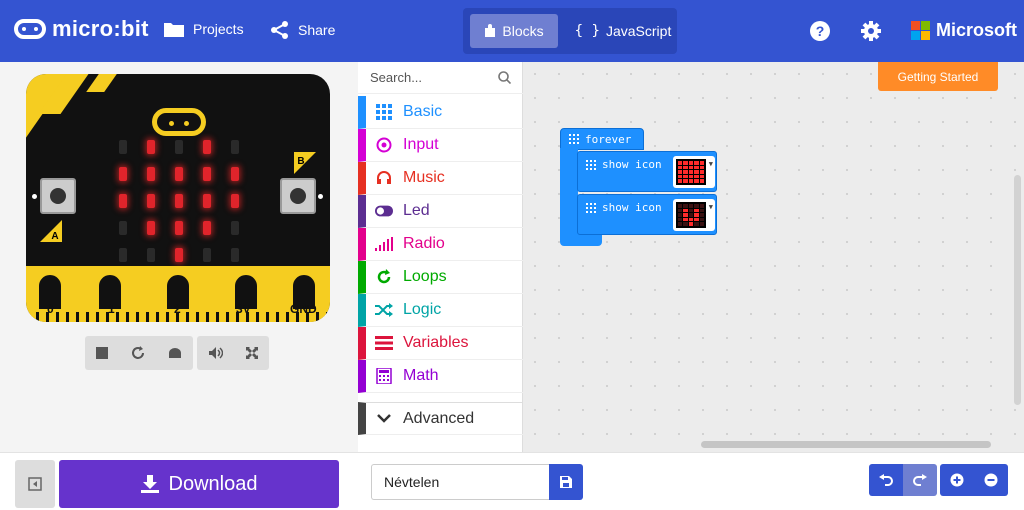 Image resolution: width=1024 pixels, height=510 pixels. Describe the element at coordinates (35, 484) in the screenshot. I see `collapse-simulator-button` at that location.